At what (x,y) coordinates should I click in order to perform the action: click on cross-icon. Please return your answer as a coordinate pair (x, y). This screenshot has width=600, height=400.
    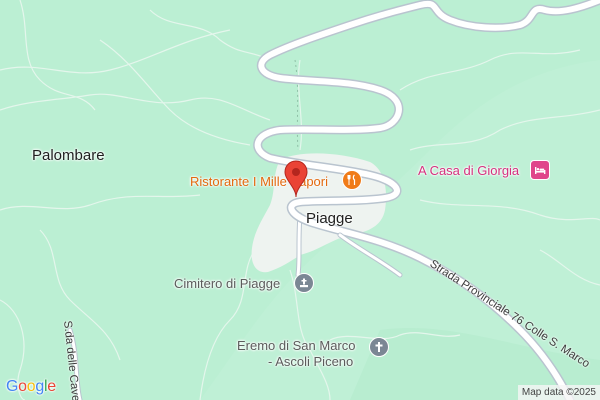
    Looking at the image, I should click on (379, 347).